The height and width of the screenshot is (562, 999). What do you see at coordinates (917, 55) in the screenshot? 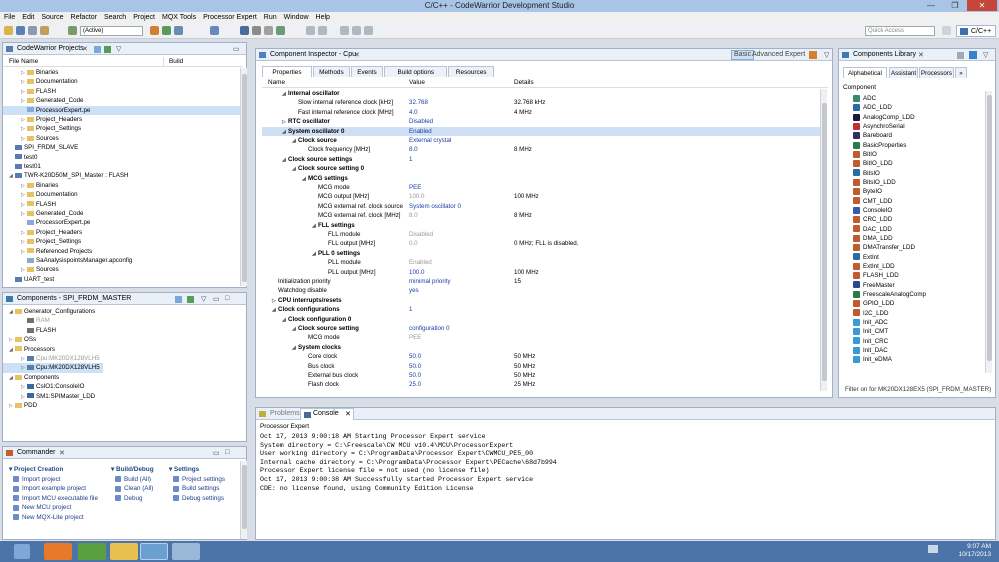
I see `library-tab: Components Library ✕ ▽` at bounding box center [917, 55].